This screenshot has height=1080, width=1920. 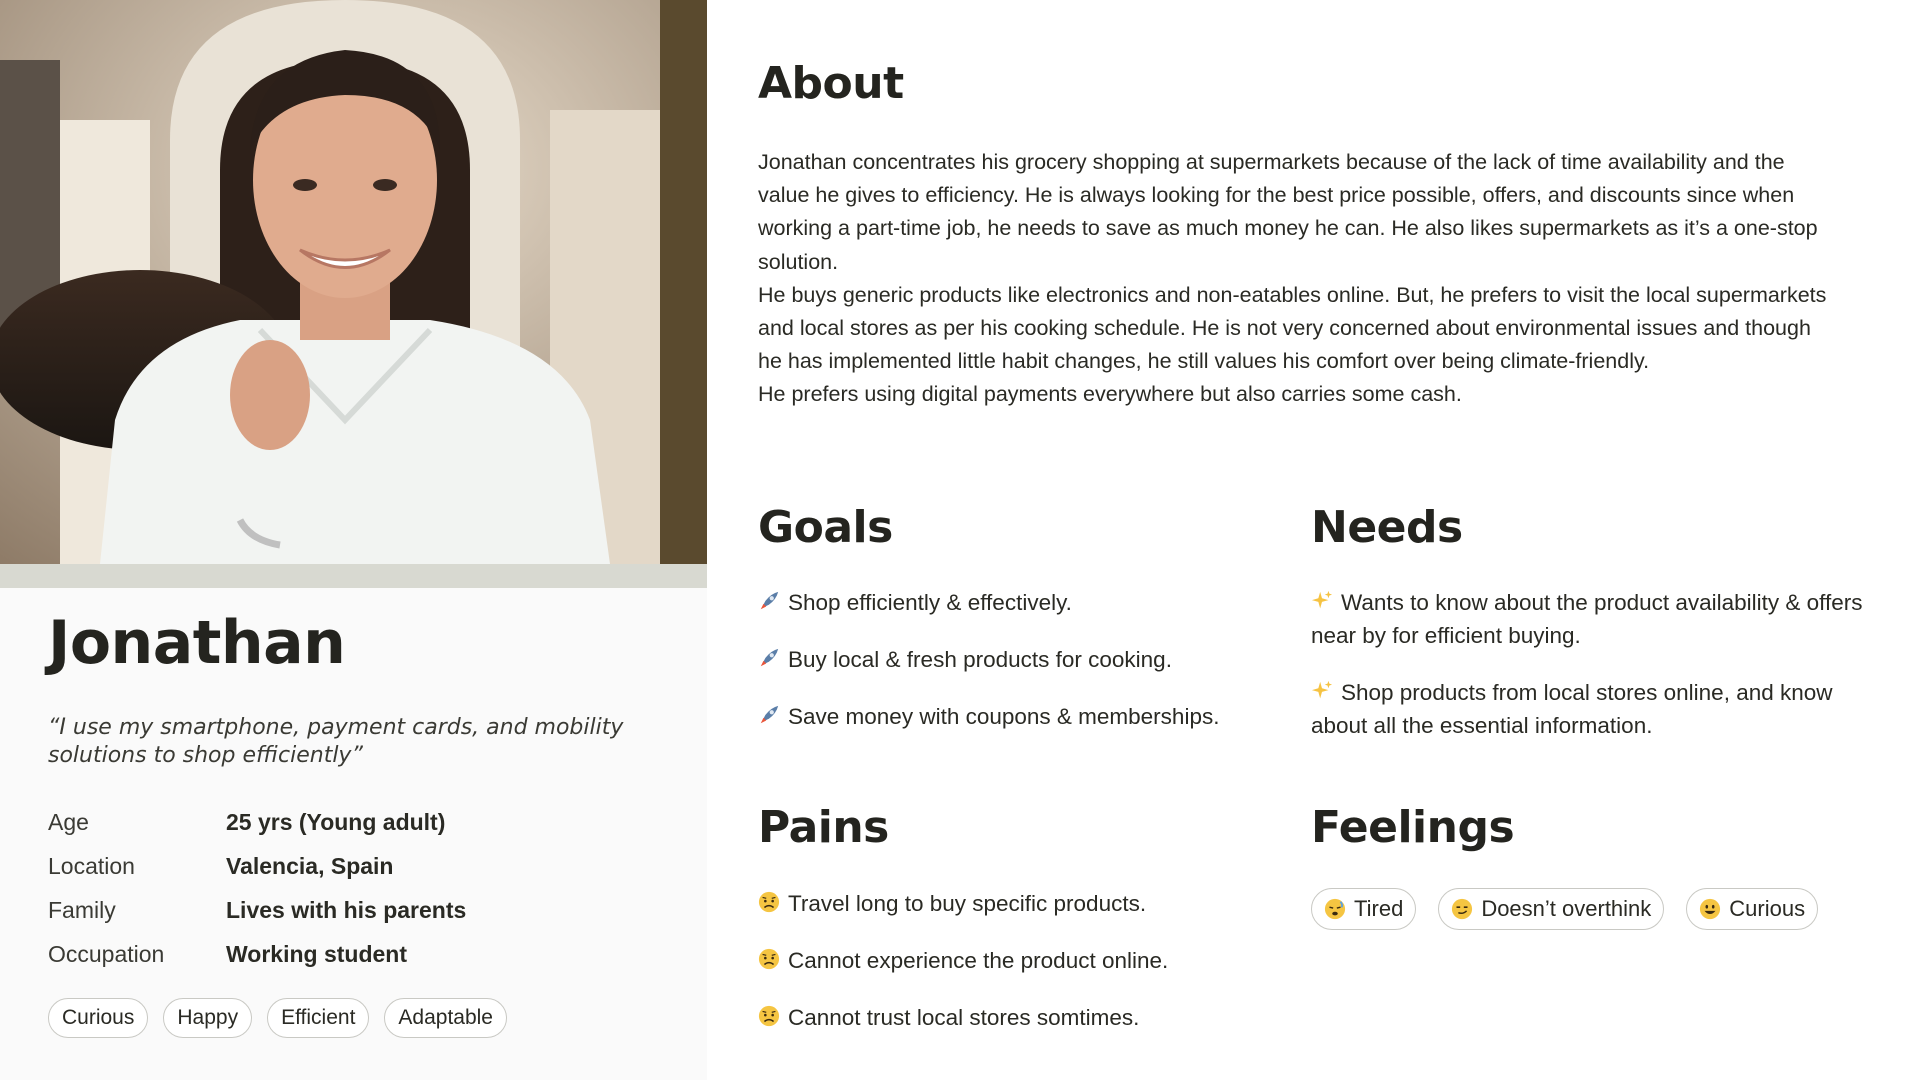 What do you see at coordinates (106, 953) in the screenshot?
I see `fact-label: Occupation` at bounding box center [106, 953].